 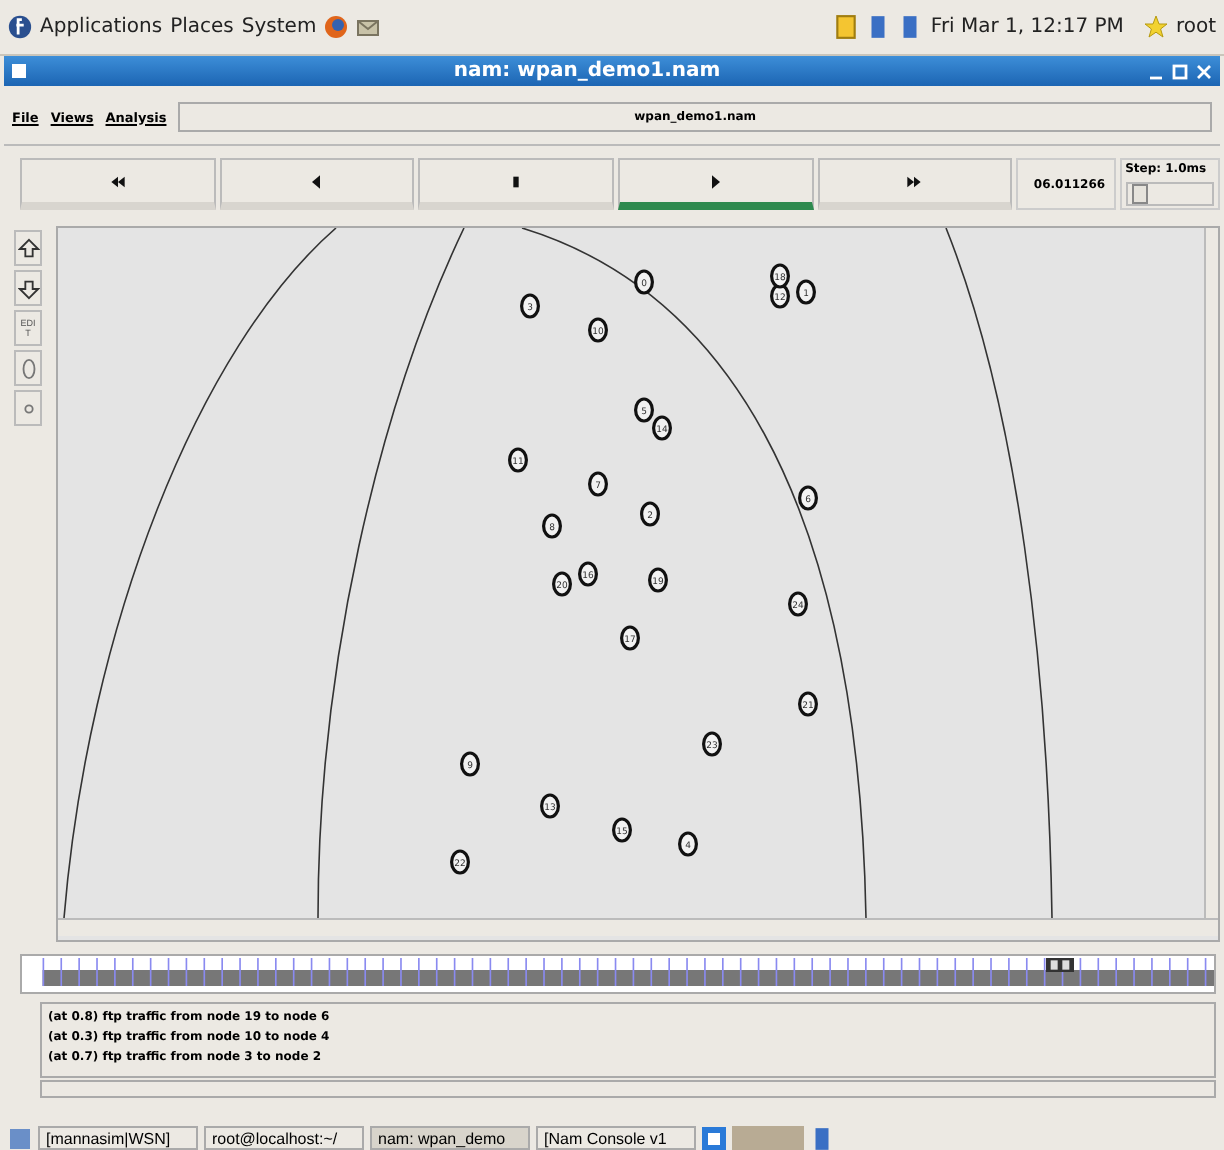 What do you see at coordinates (822, 1138) in the screenshot?
I see `trash-icon` at bounding box center [822, 1138].